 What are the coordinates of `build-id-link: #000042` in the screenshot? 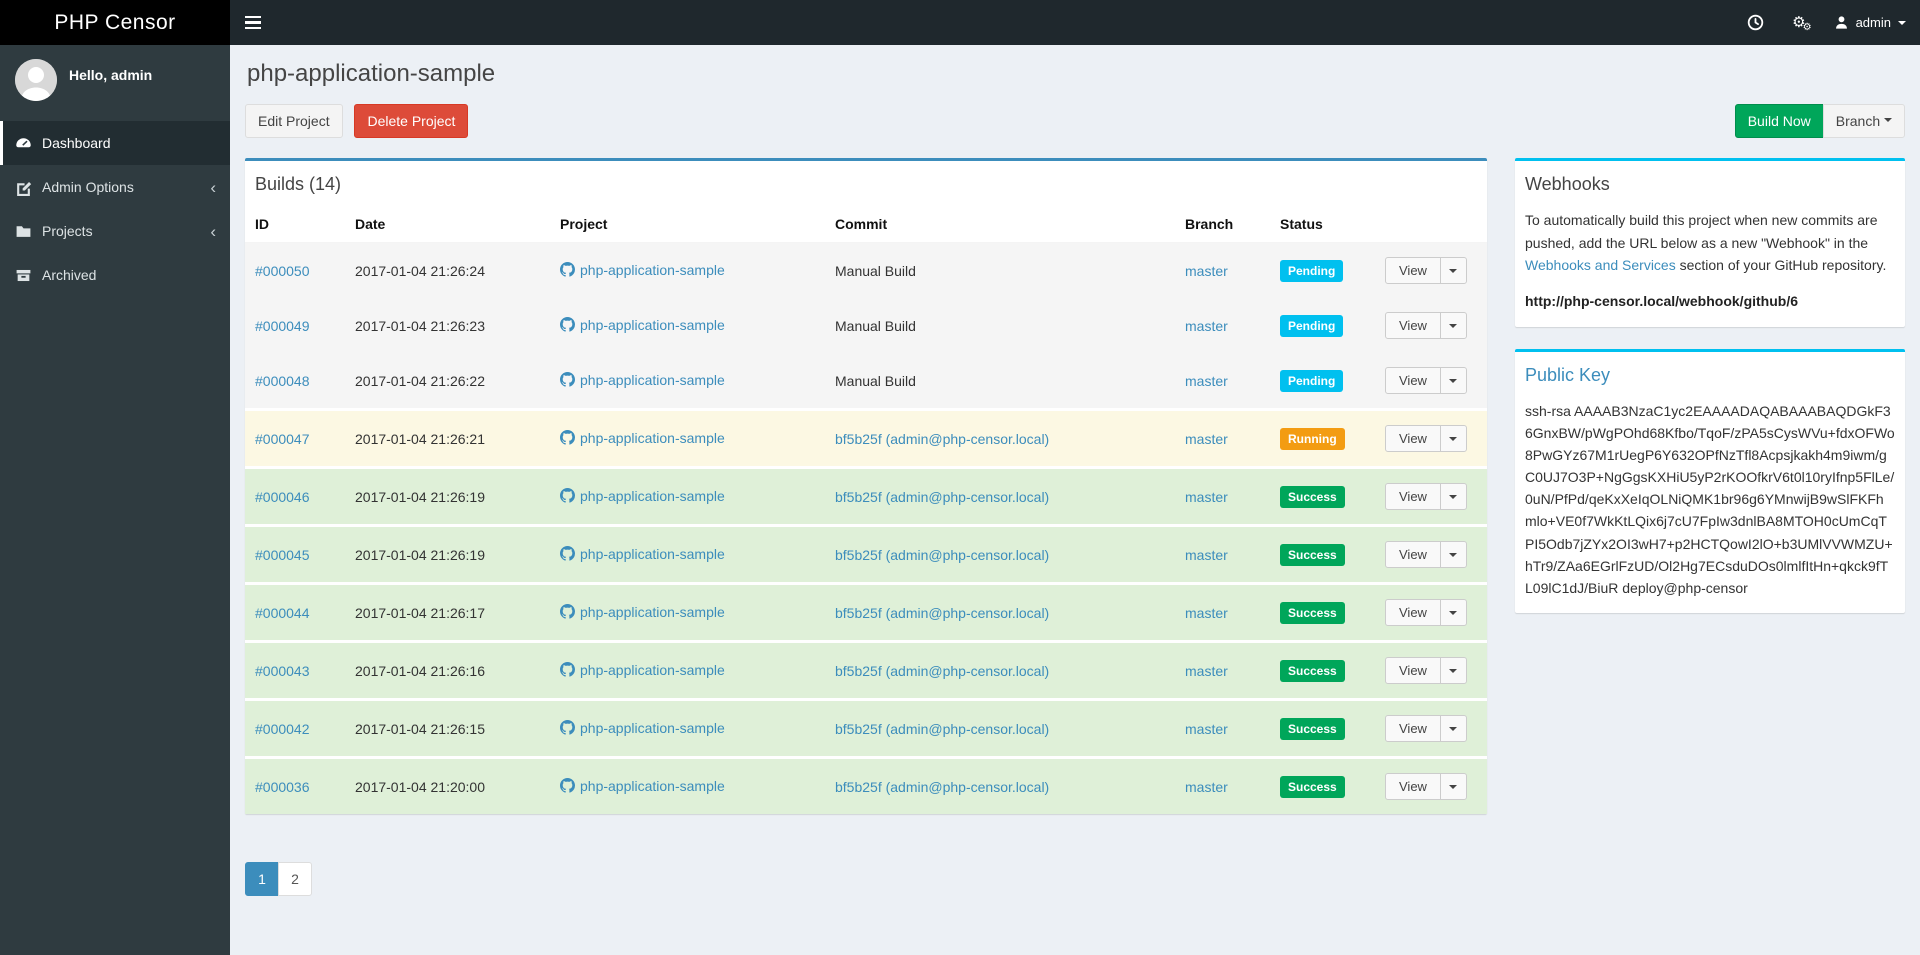 It's located at (282, 729).